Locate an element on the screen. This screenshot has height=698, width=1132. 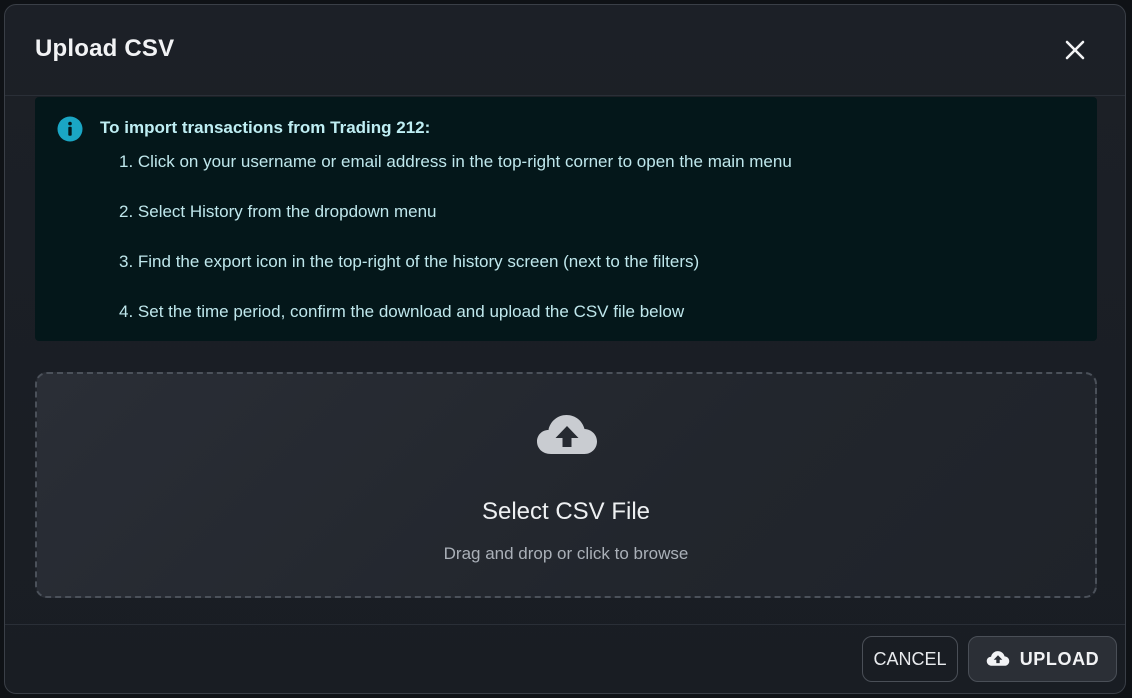
instruction-step: 2. Select History from the dropdown menu is located at coordinates (278, 211).